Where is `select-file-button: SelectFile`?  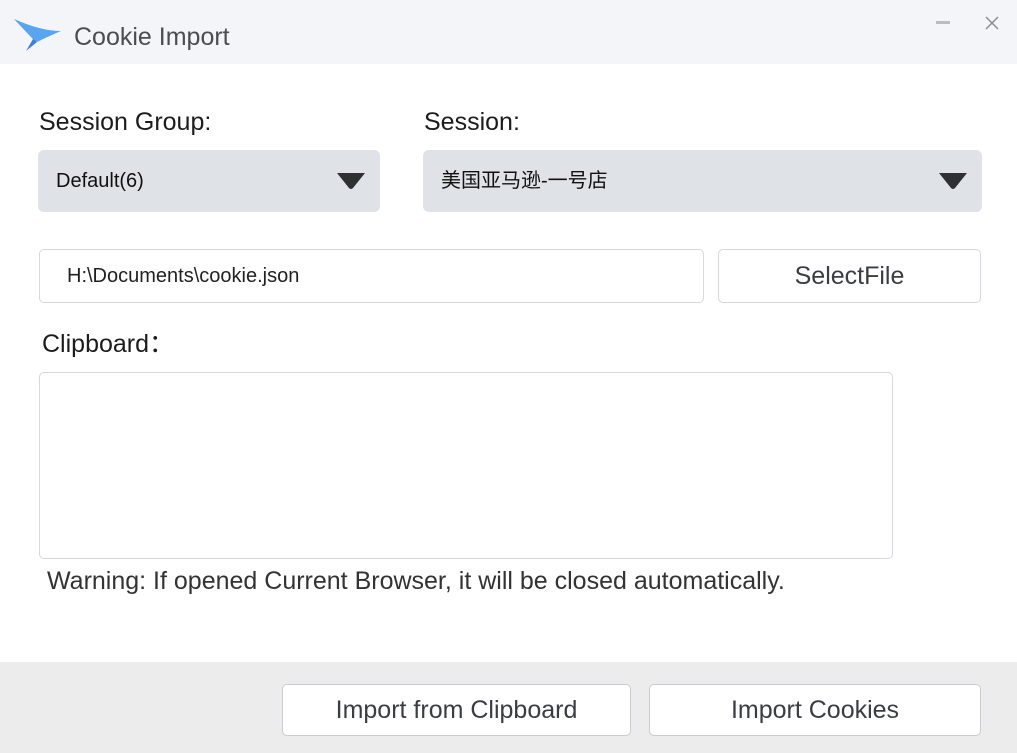
select-file-button: SelectFile is located at coordinates (849, 276).